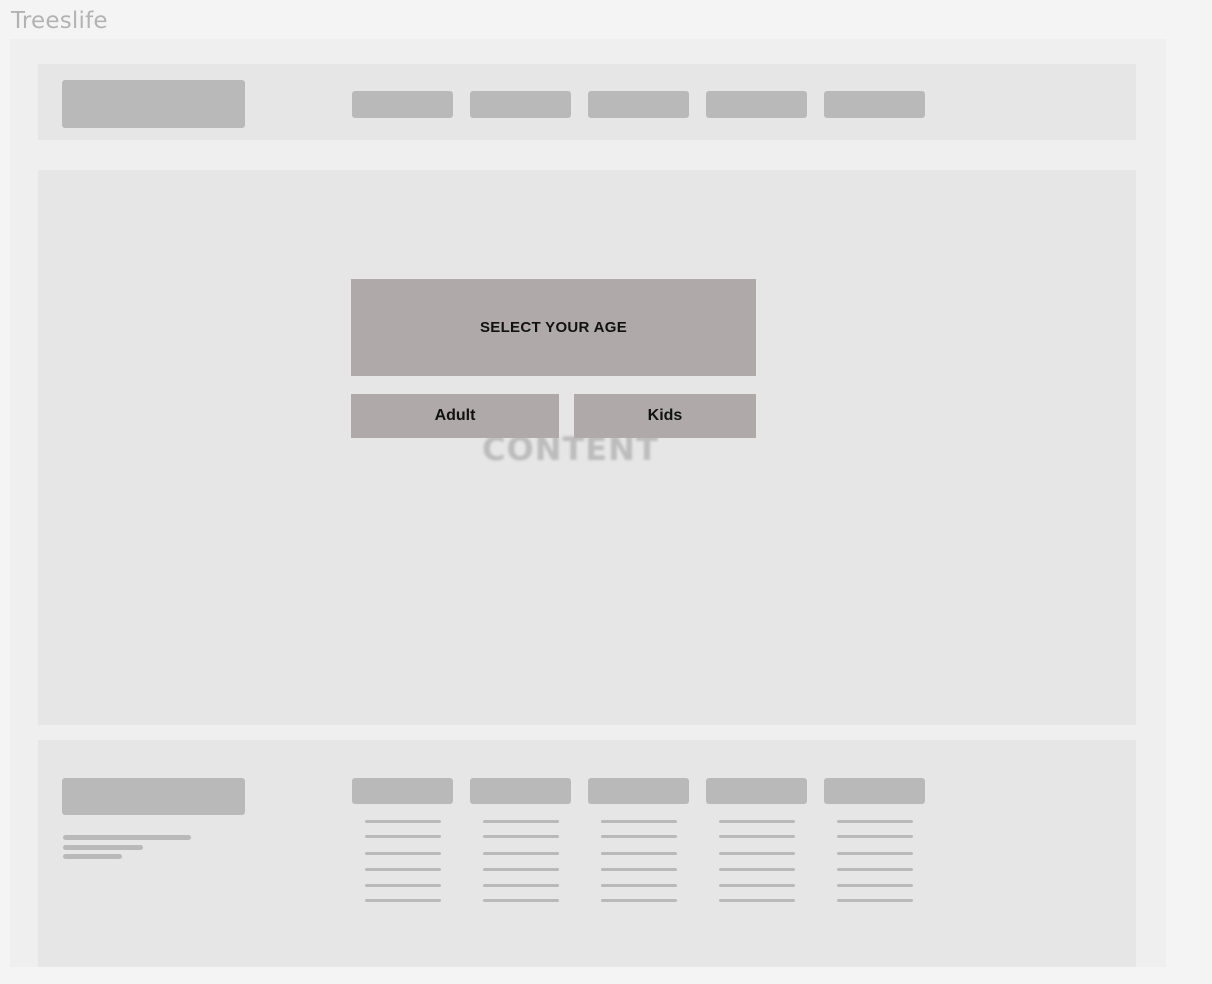 The image size is (1212, 984). I want to click on age-selector-heading-text: SELECT YOUR AGE, so click(553, 327).